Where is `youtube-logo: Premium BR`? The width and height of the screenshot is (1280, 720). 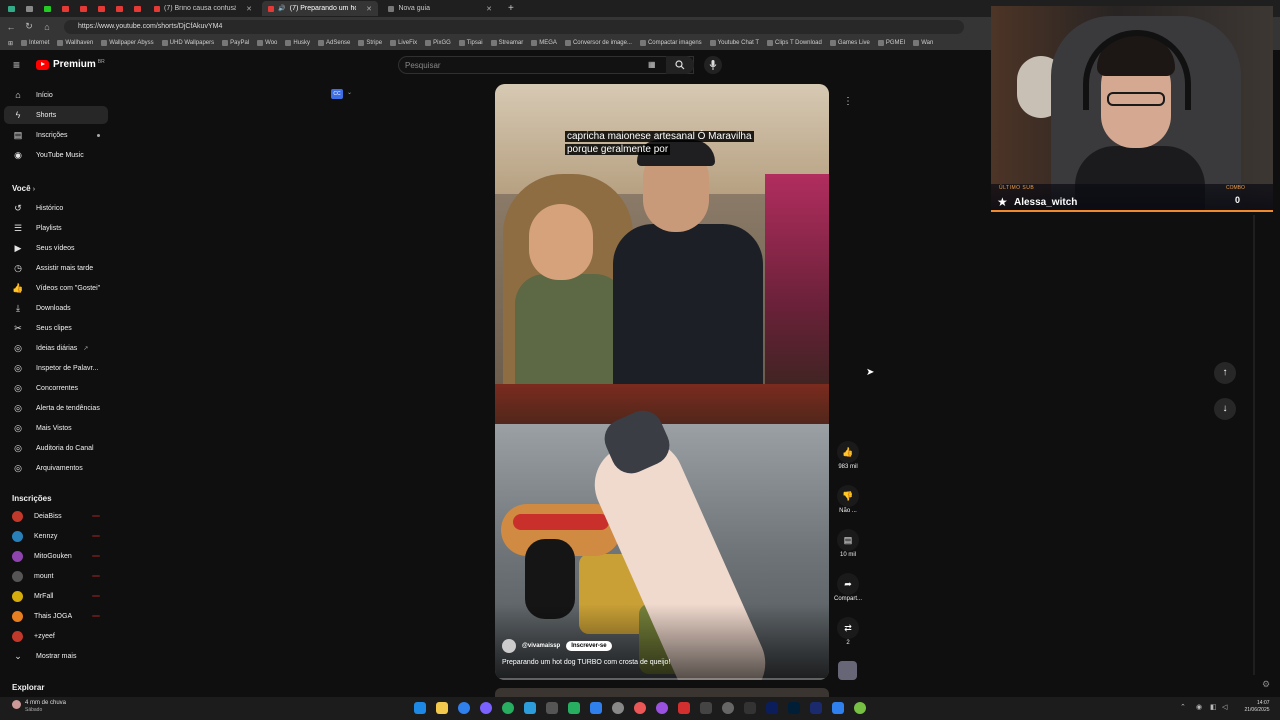
youtube-logo: Premium BR is located at coordinates (70, 64).